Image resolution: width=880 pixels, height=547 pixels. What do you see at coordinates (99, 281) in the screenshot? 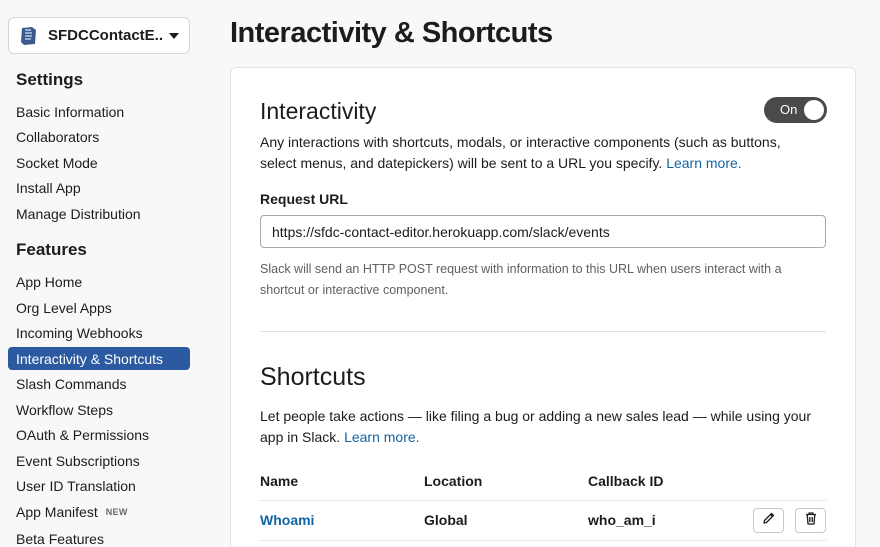
I see `sidebar-item-app-home: App Home` at bounding box center [99, 281].